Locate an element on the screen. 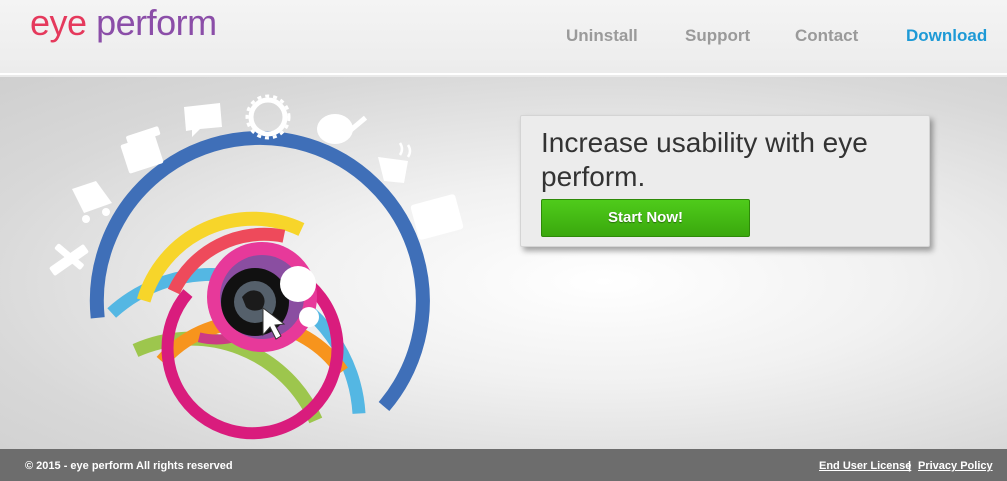 The height and width of the screenshot is (481, 1007). end-user-license-link: End User License is located at coordinates (865, 466).